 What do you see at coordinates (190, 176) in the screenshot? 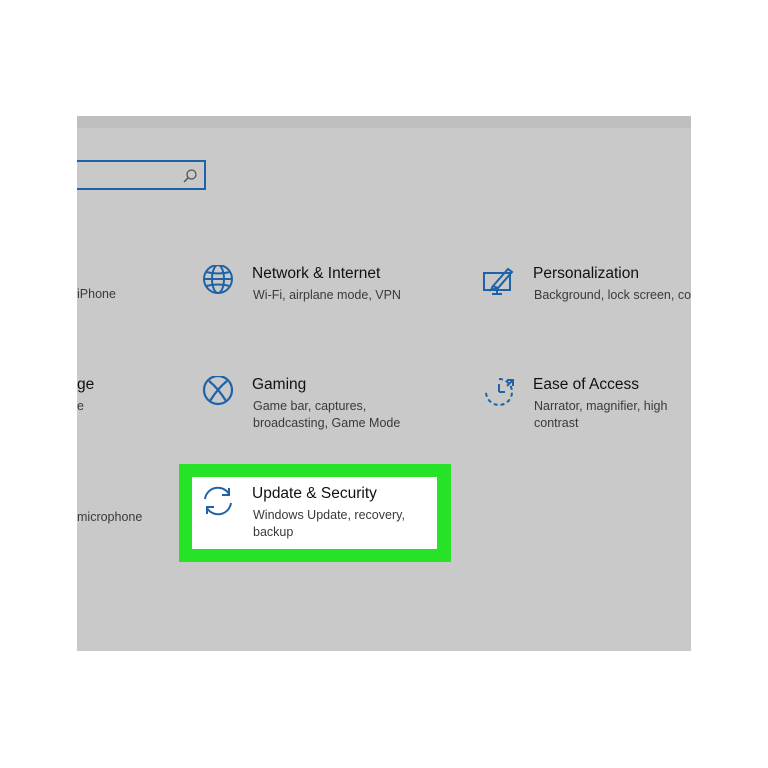
I see `search-icon` at bounding box center [190, 176].